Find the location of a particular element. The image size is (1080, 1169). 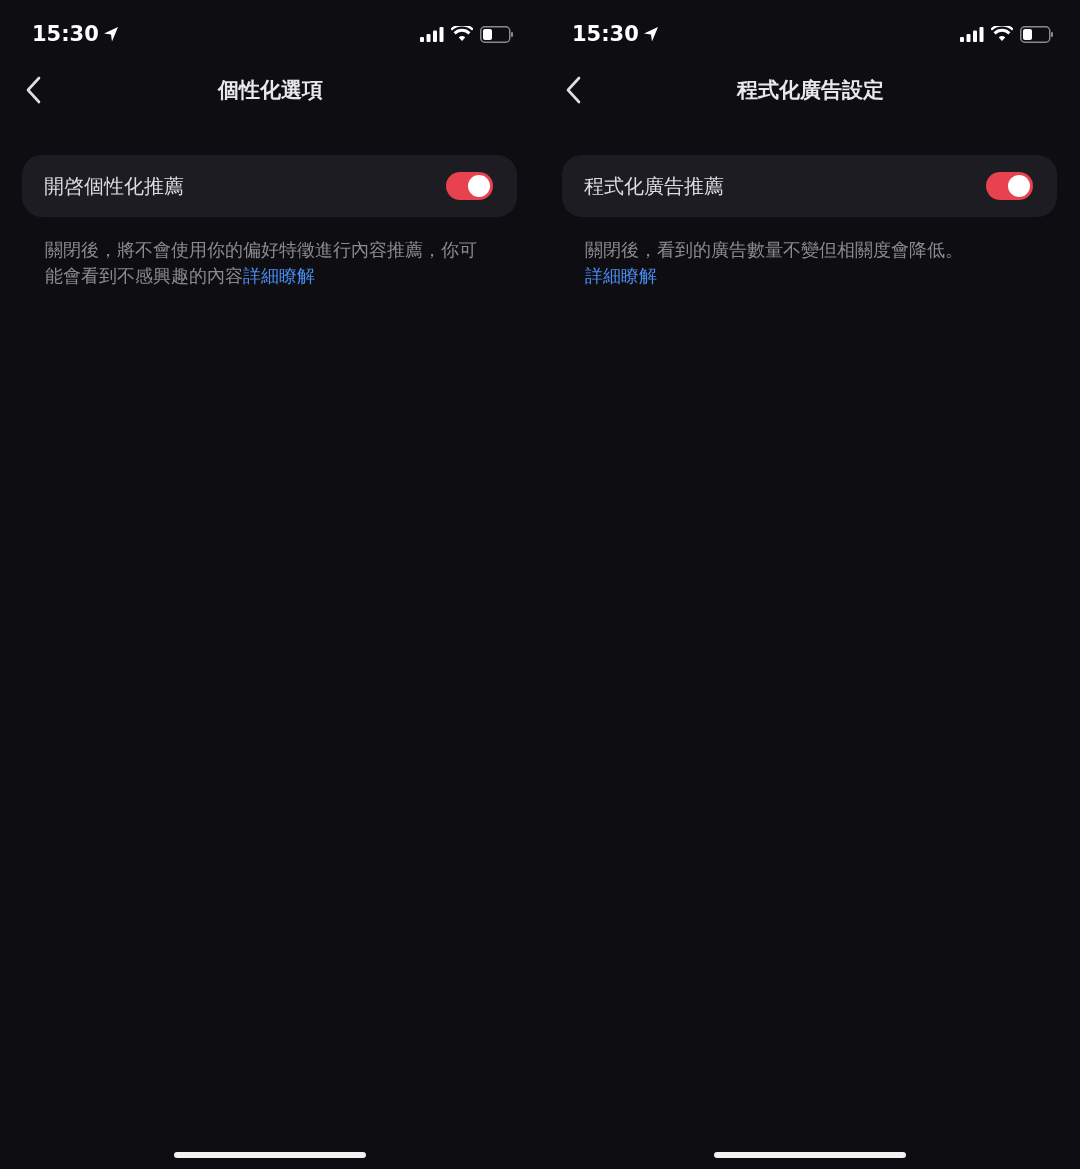

page-title: 個性化選項 is located at coordinates (270, 90).